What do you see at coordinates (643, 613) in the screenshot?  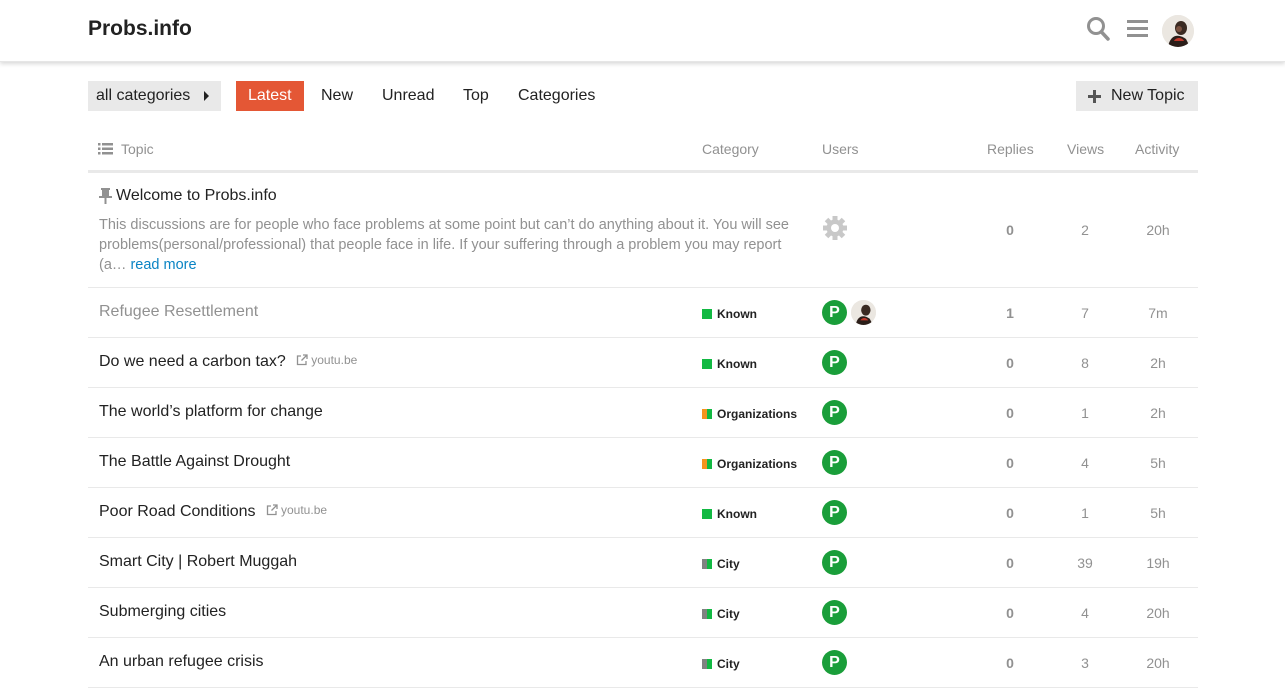 I see `table-row: Submerging cities City P 0 4 20h` at bounding box center [643, 613].